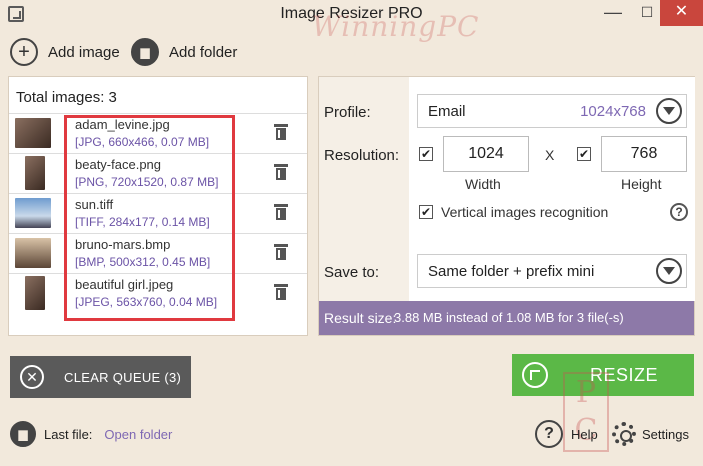  What do you see at coordinates (66, 97) in the screenshot?
I see `total-images-label: Total images: 3` at bounding box center [66, 97].